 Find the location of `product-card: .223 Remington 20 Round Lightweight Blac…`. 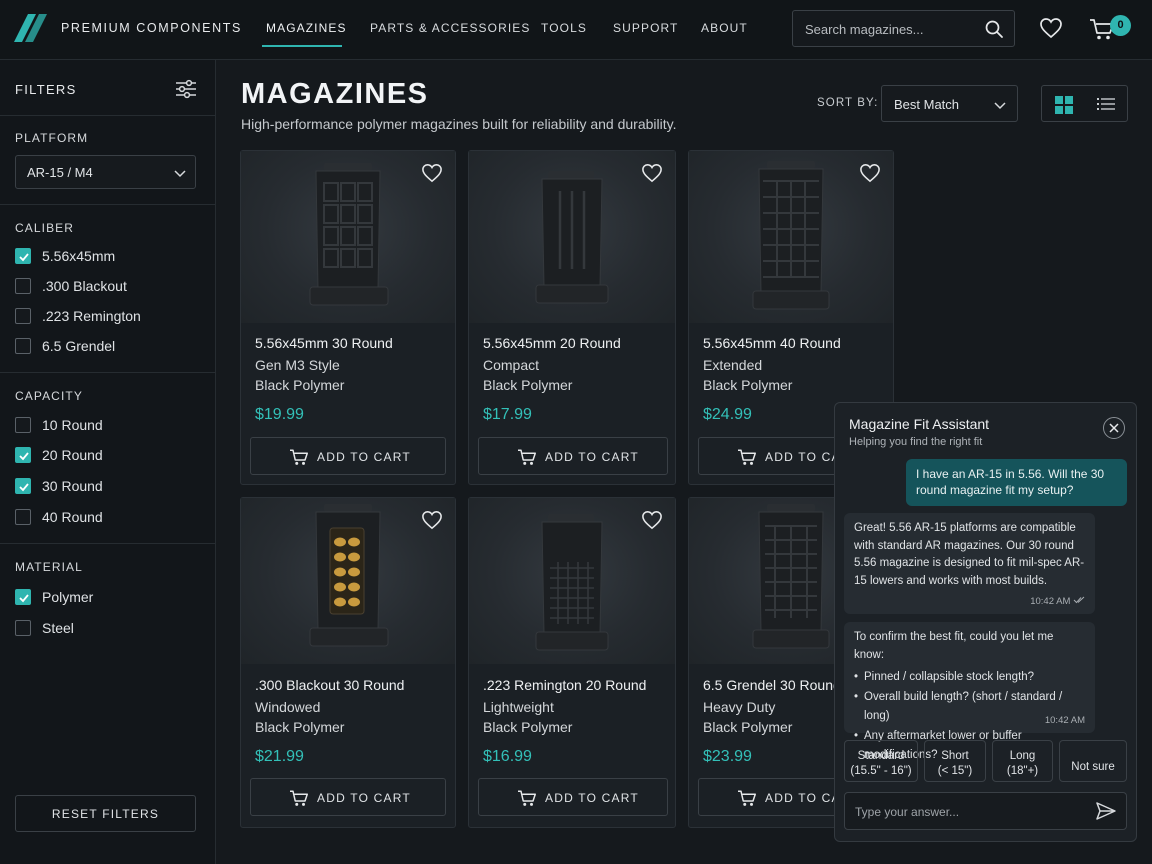

product-card: .223 Remington 20 Round Lightweight Blac… is located at coordinates (572, 662).